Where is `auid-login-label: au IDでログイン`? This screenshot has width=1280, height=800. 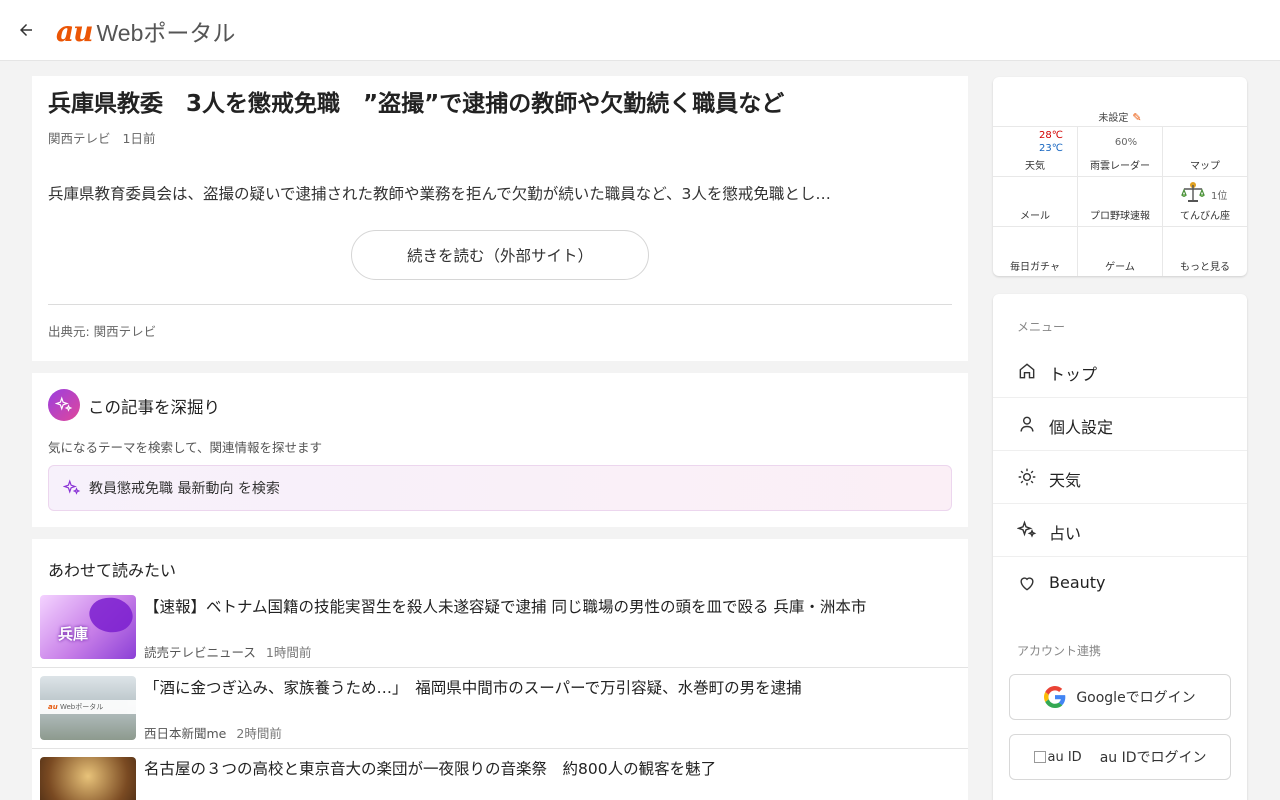 auid-login-label: au IDでログイン is located at coordinates (1153, 758).